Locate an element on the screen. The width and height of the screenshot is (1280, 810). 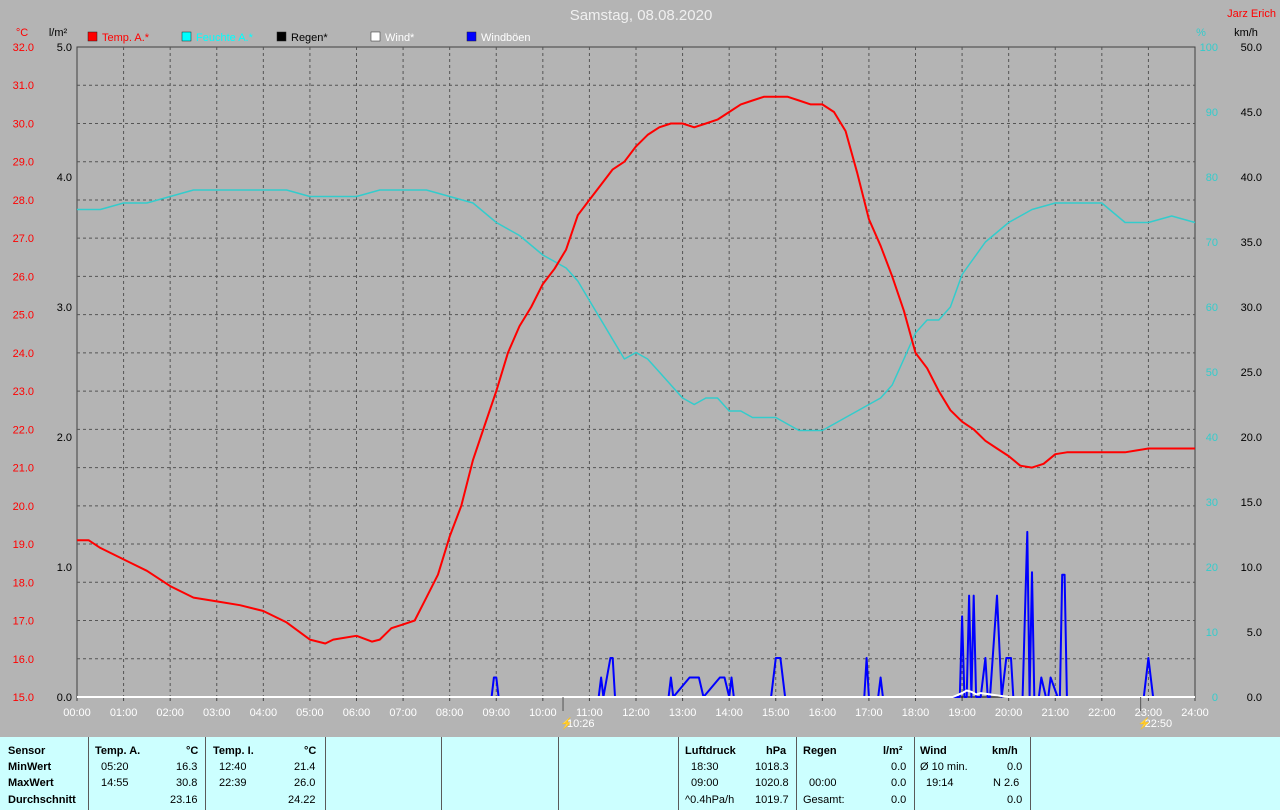
pressure-trend-label: ^0.4hPa/h is located at coordinates (710, 800).